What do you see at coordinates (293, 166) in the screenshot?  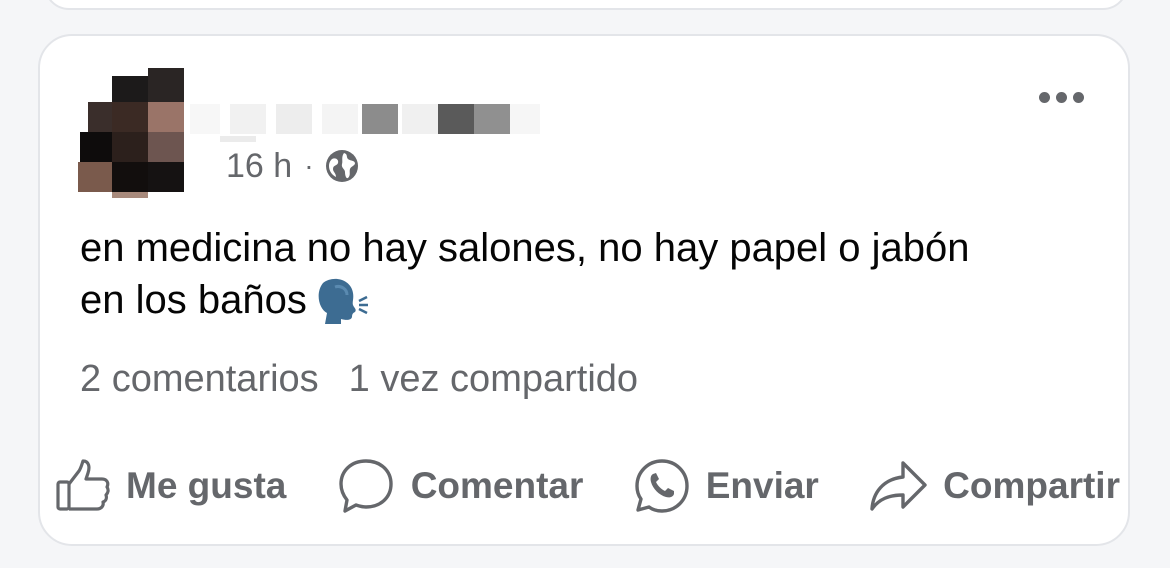 I see `post-meta: 16 h ·` at bounding box center [293, 166].